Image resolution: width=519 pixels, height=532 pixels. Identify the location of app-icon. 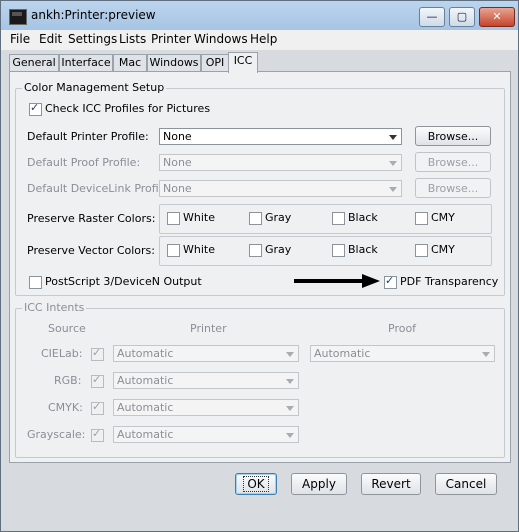
(18, 17).